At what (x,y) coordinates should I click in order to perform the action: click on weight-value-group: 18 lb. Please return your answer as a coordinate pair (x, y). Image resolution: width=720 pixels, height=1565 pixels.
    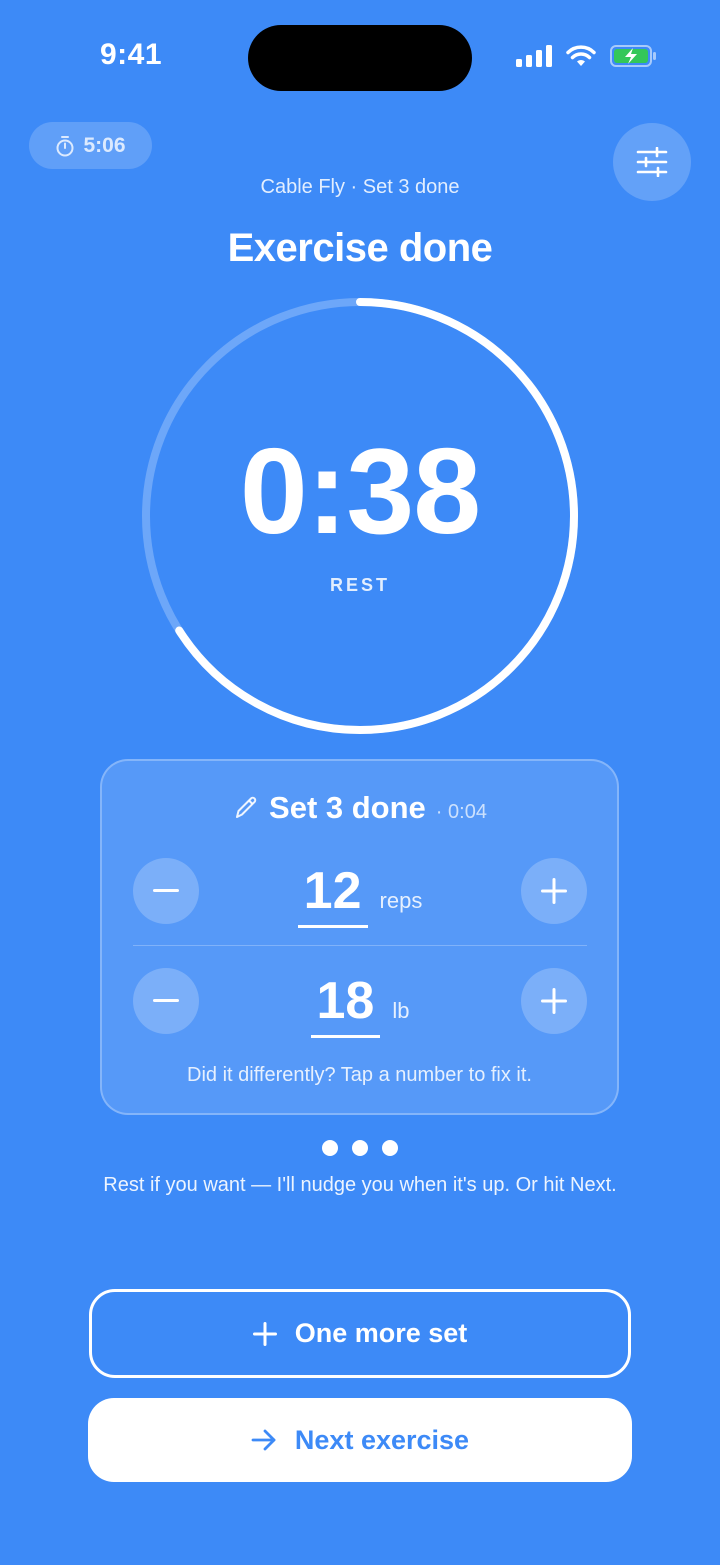
    Looking at the image, I should click on (360, 1006).